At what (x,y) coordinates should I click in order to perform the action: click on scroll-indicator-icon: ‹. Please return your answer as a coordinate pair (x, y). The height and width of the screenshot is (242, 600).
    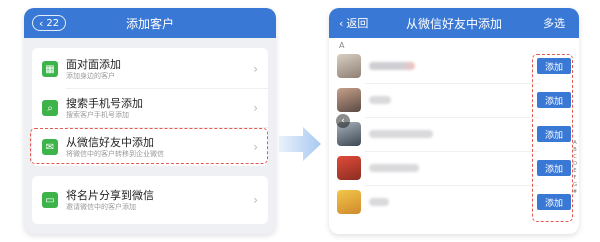
    Looking at the image, I should click on (343, 121).